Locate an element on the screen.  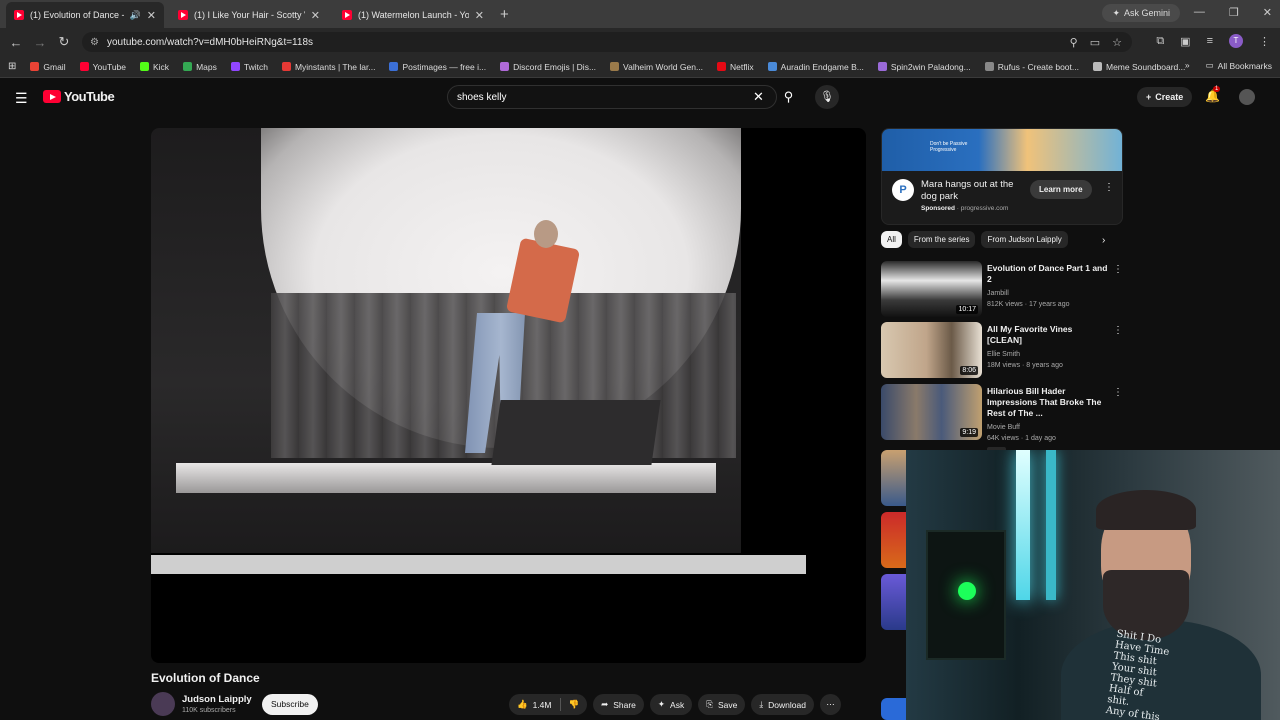
rec-channel: Jambill is located at coordinates (998, 293).